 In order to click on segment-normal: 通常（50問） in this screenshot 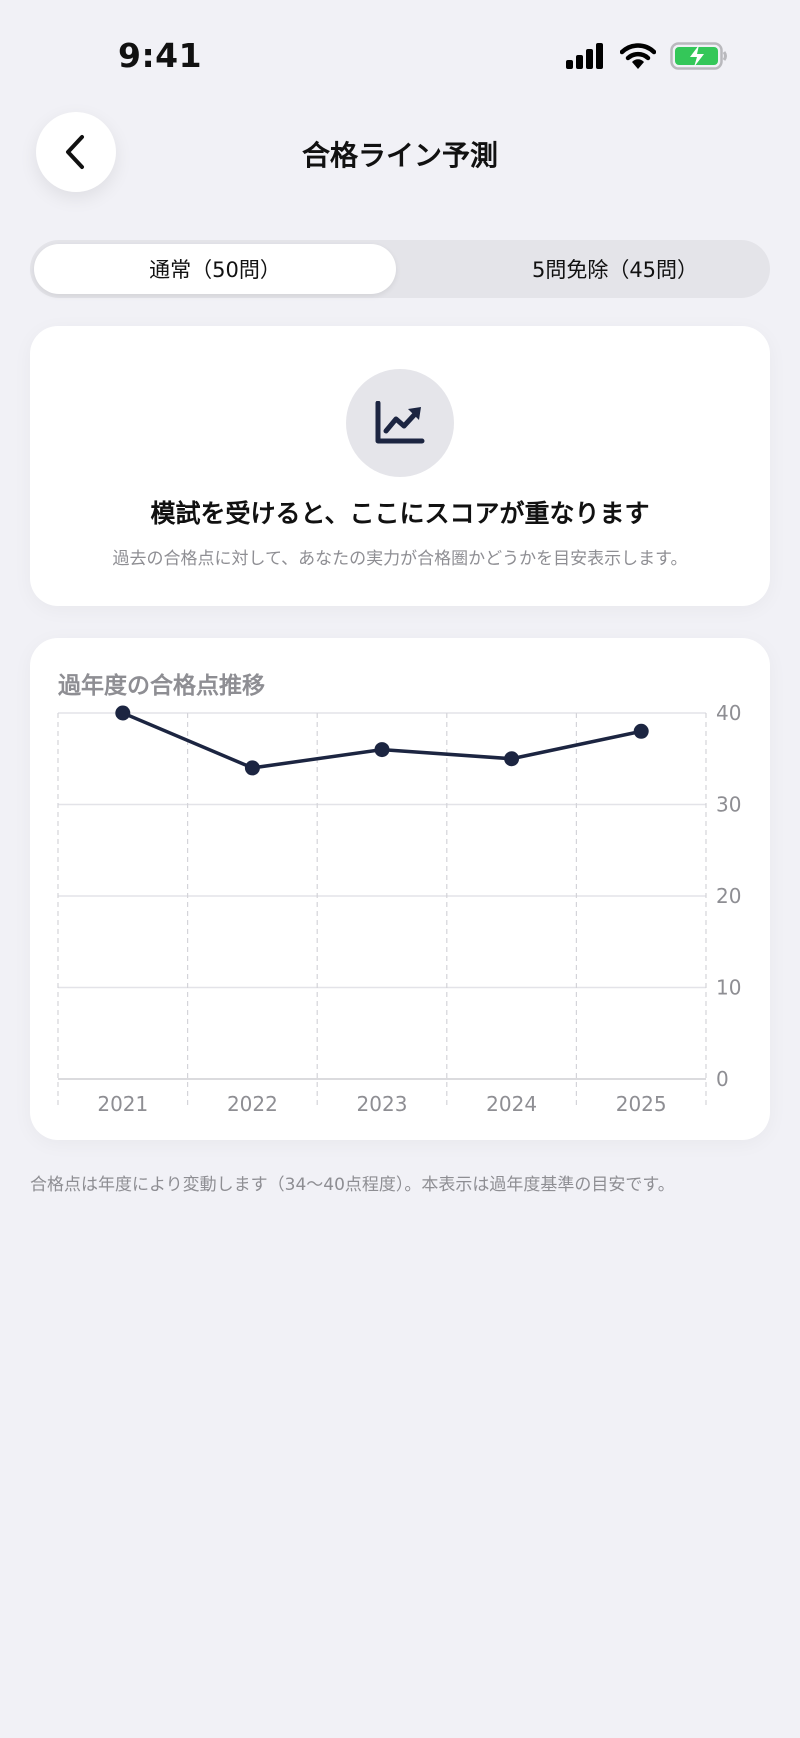, I will do `click(215, 269)`.